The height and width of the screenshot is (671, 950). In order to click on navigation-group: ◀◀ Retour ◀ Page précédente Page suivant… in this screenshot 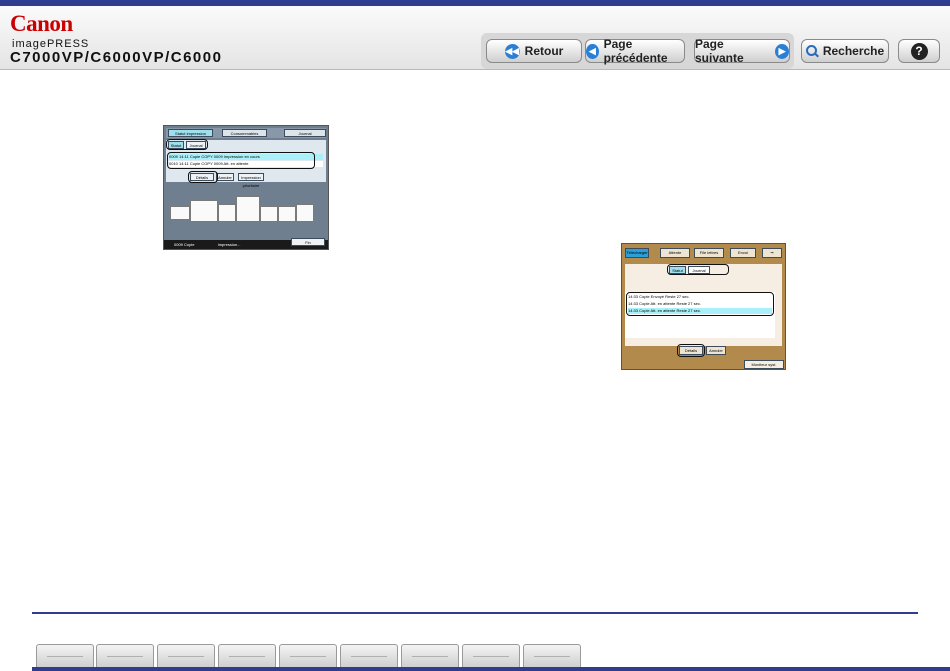, I will do `click(637, 51)`.